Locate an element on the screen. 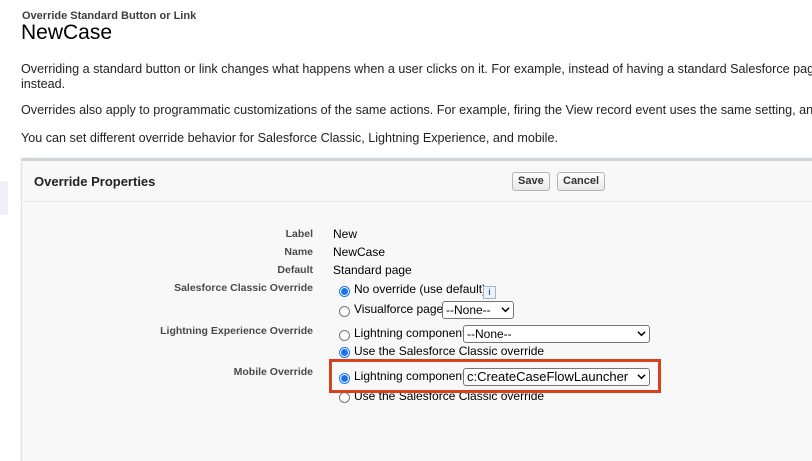  classic-no-override-label: No override (use default) is located at coordinates (420, 289).